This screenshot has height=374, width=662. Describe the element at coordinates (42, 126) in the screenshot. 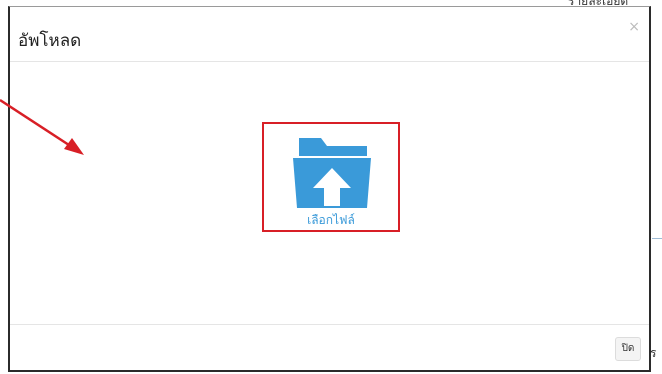

I see `annotation-arrow` at that location.